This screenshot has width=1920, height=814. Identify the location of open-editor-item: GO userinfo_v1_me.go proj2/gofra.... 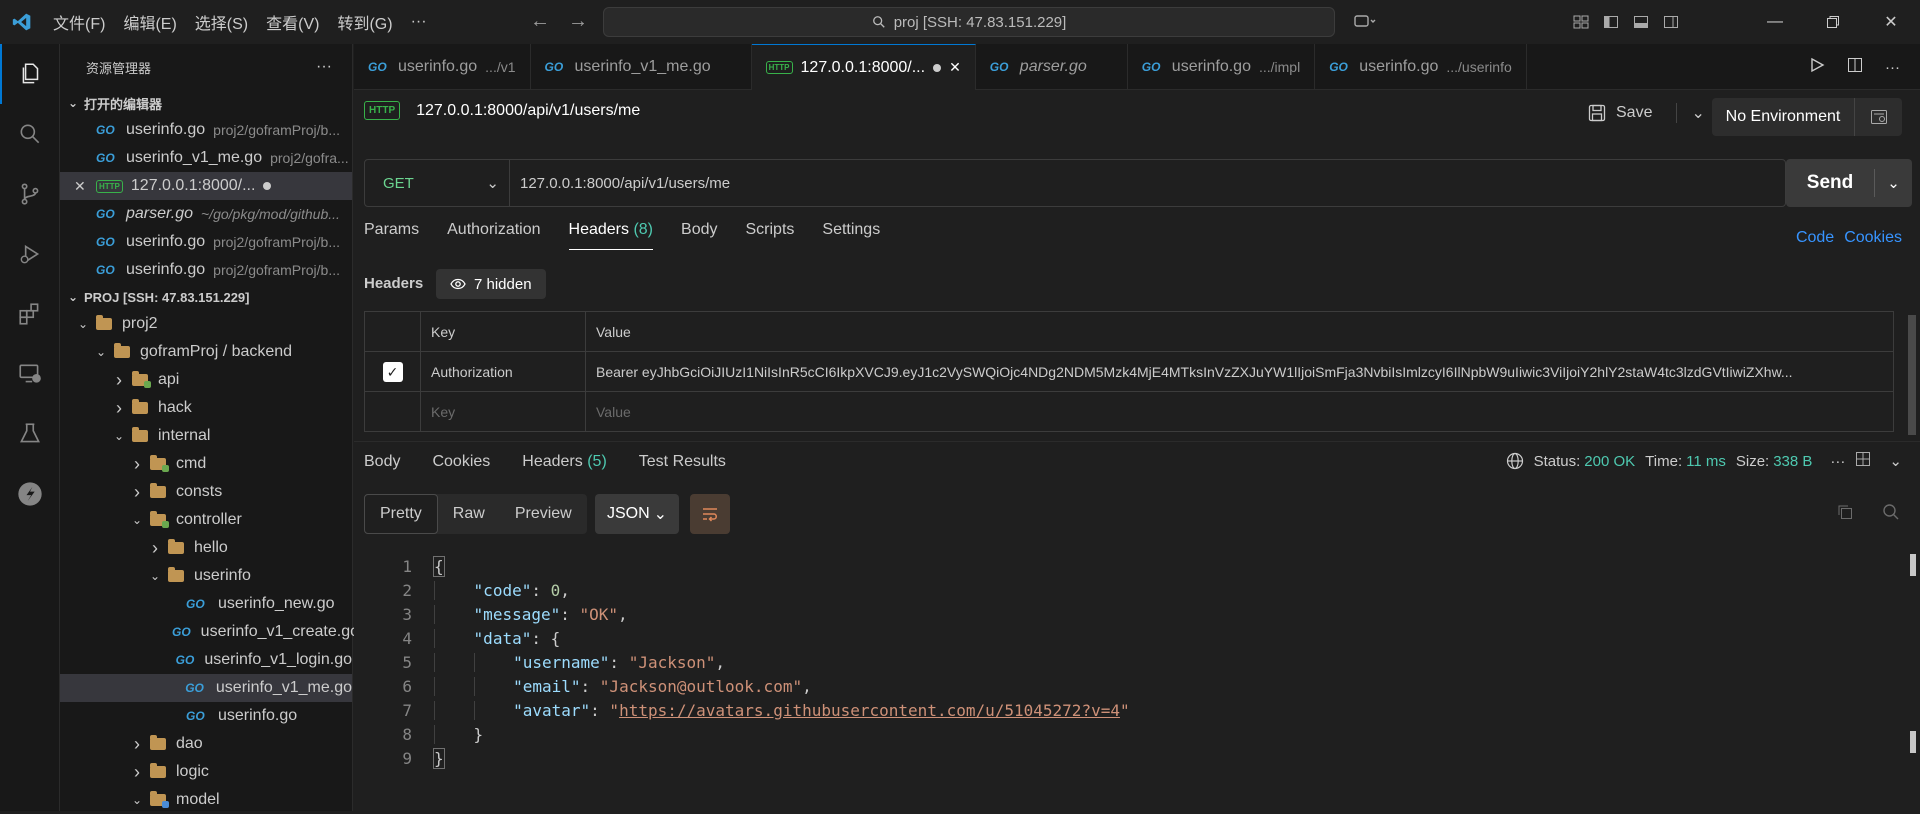
(206, 158).